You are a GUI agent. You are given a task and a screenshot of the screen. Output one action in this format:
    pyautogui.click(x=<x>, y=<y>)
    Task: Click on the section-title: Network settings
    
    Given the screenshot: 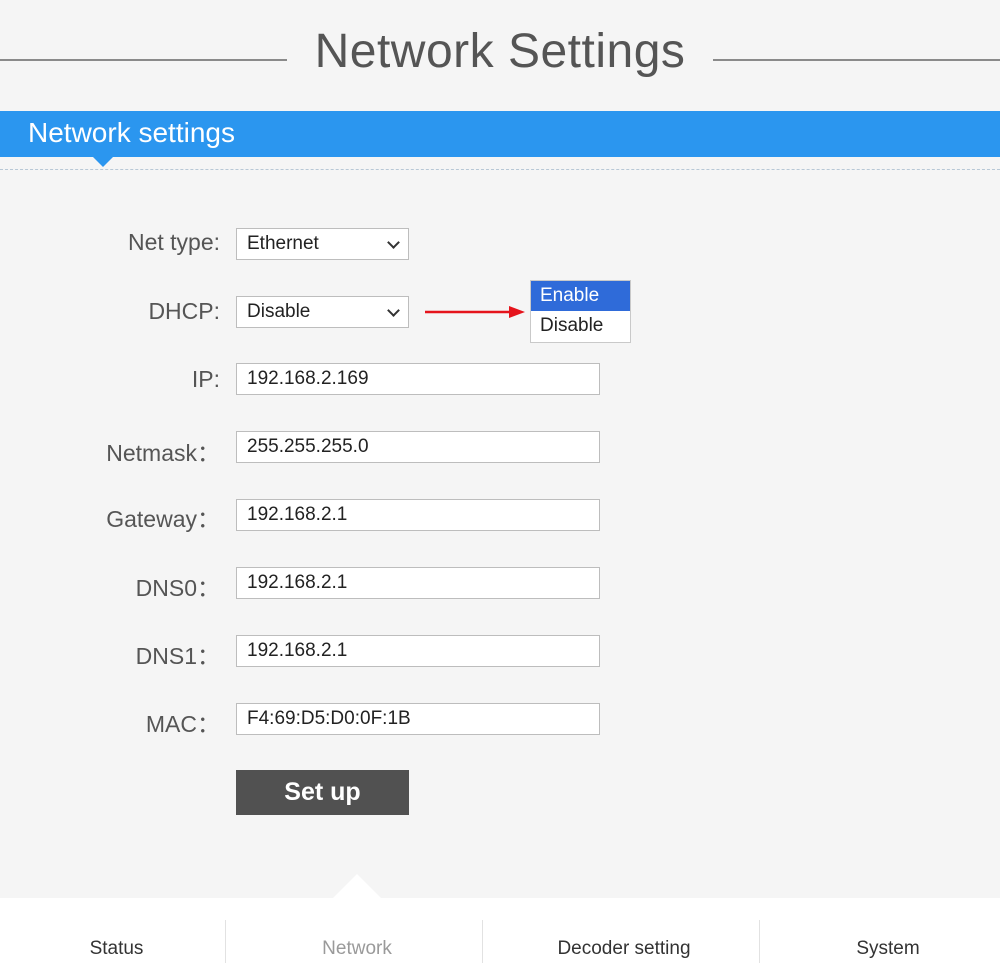 What is the action you would take?
    pyautogui.click(x=131, y=132)
    